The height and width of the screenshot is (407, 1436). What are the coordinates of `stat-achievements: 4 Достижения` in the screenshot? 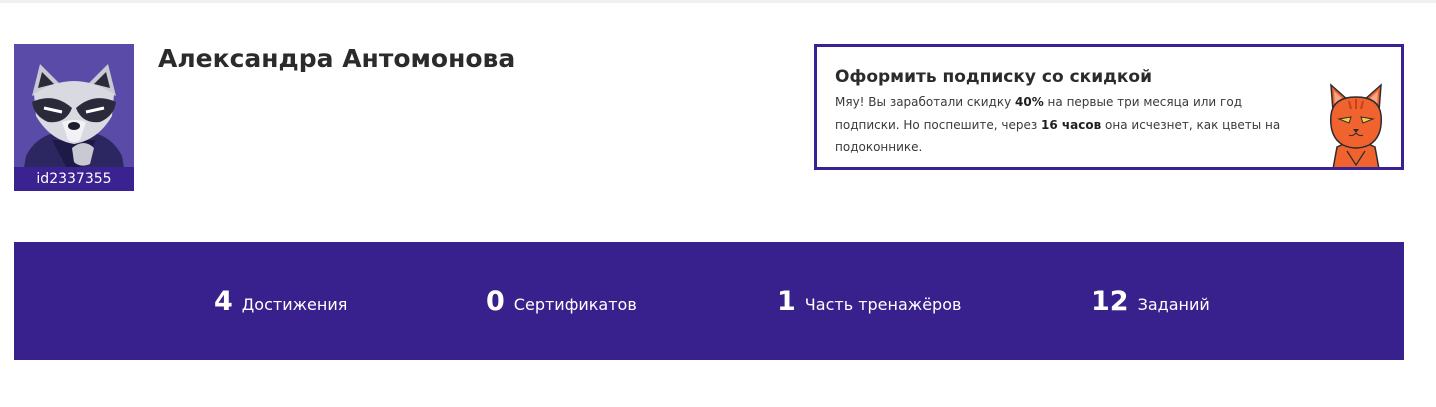 It's located at (280, 301).